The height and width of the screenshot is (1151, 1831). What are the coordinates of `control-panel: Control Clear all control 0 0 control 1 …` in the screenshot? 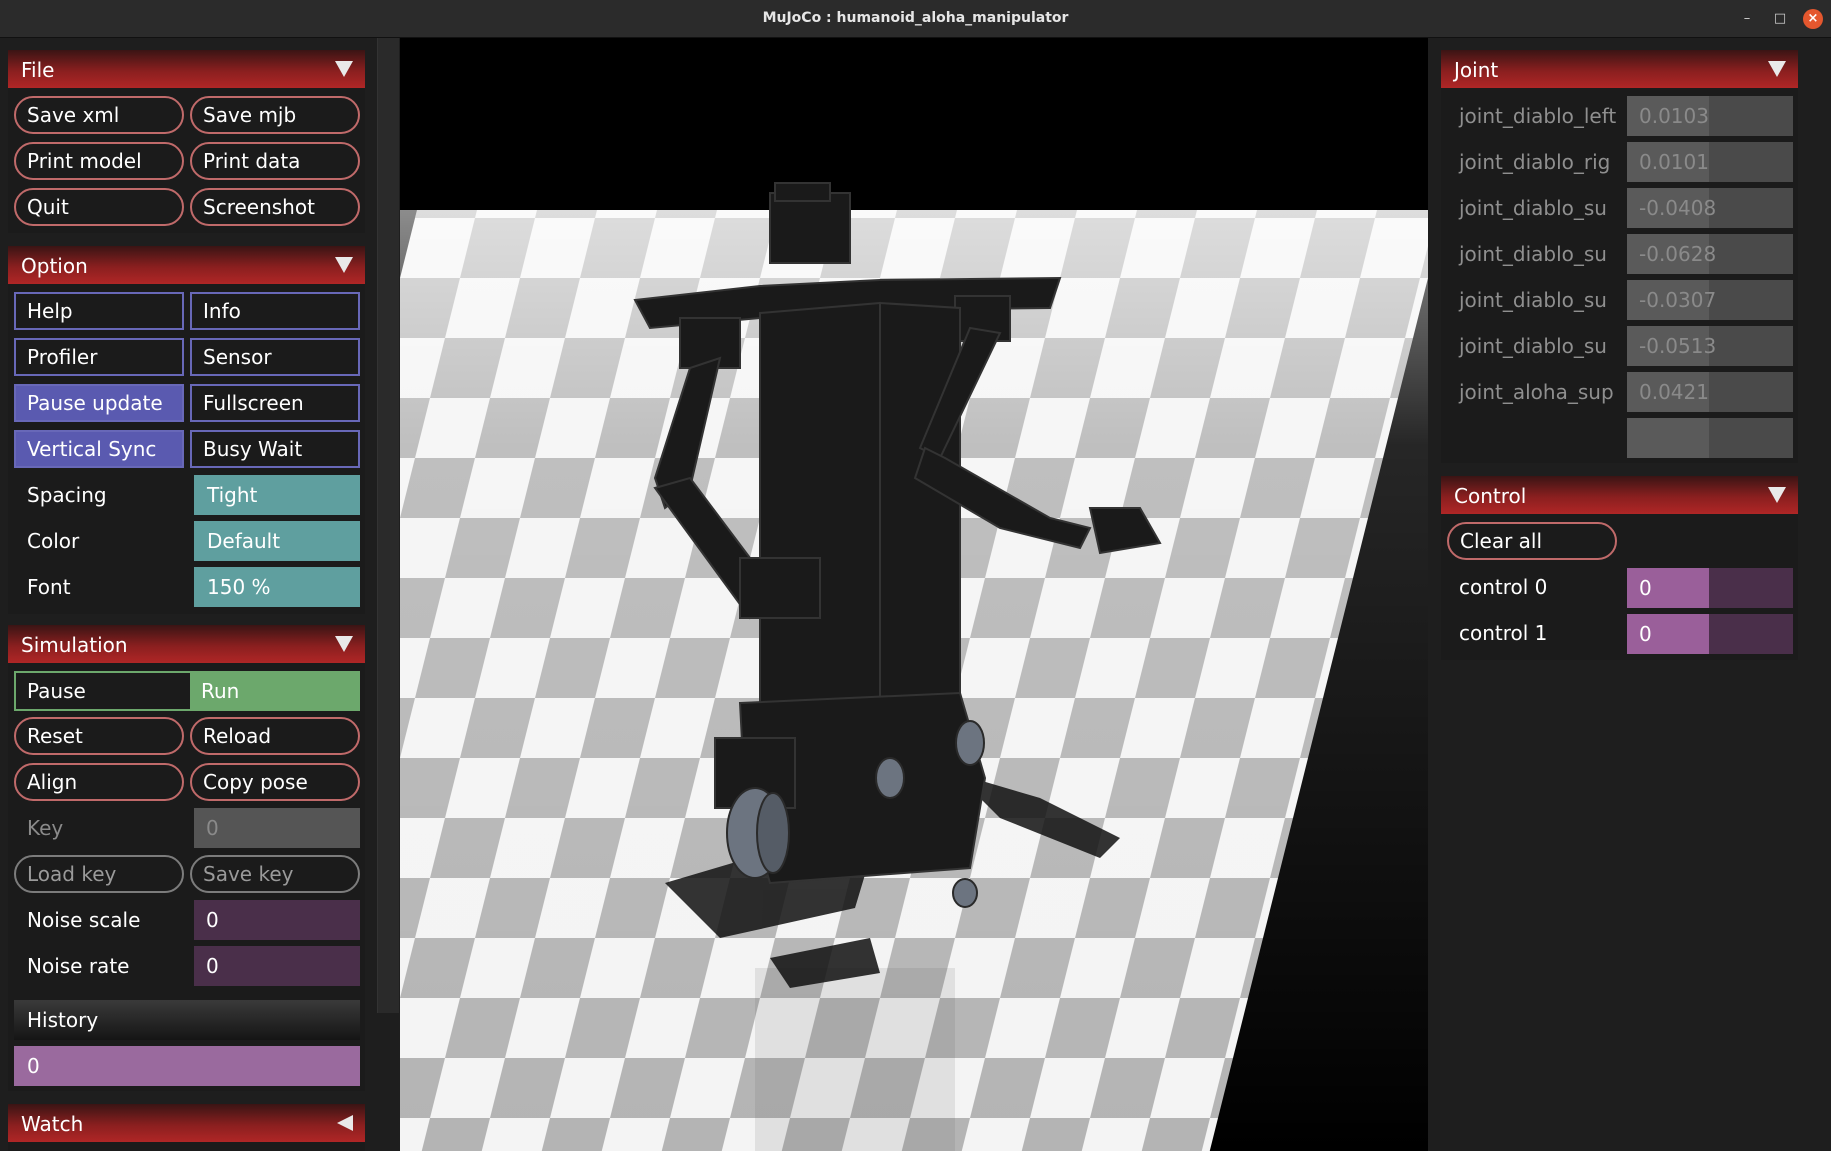 It's located at (1619, 568).